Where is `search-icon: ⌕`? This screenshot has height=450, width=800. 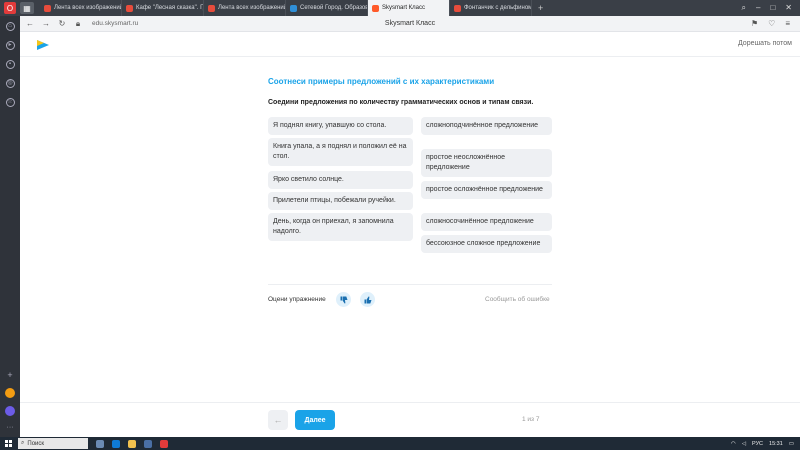
search-icon: ⌕ is located at coordinates (23, 443).